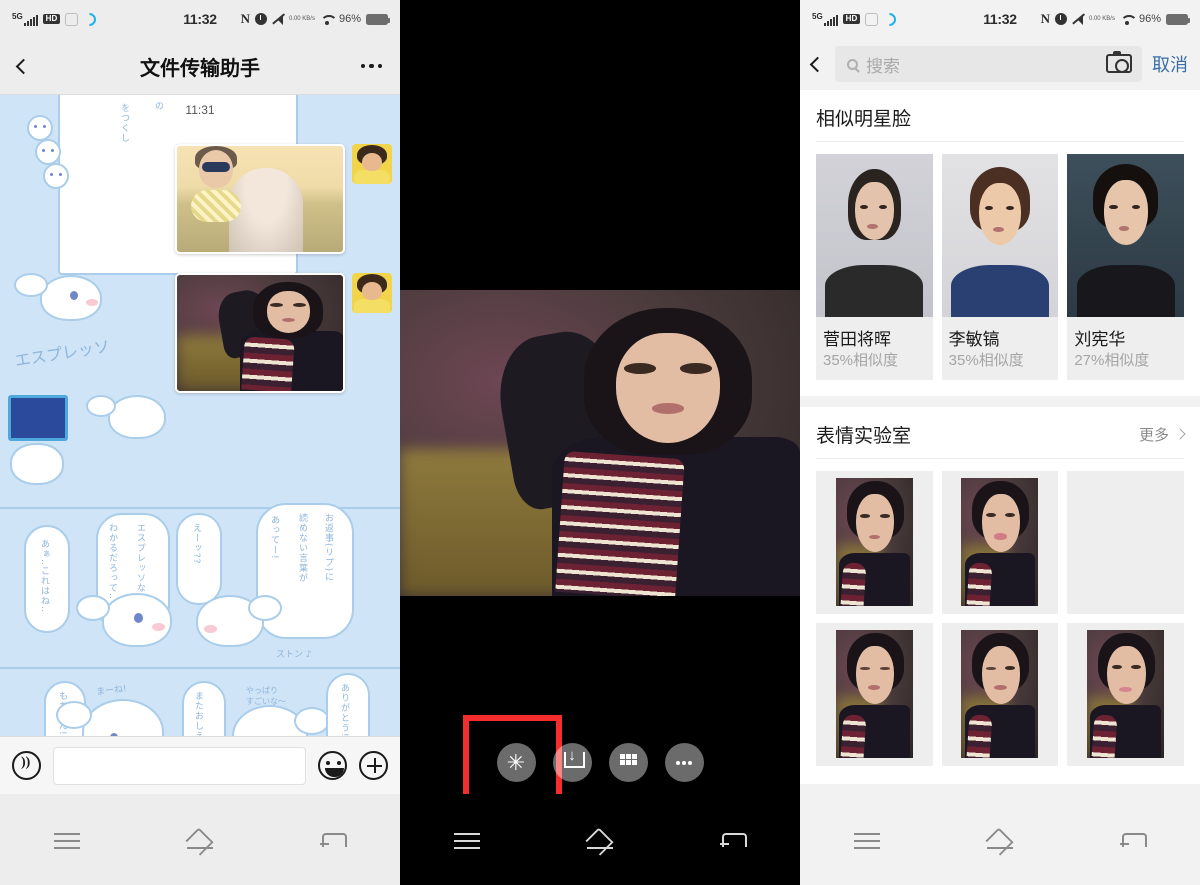 The image size is (1200, 885). Describe the element at coordinates (988, 64) in the screenshot. I see `search-input: 搜索` at that location.